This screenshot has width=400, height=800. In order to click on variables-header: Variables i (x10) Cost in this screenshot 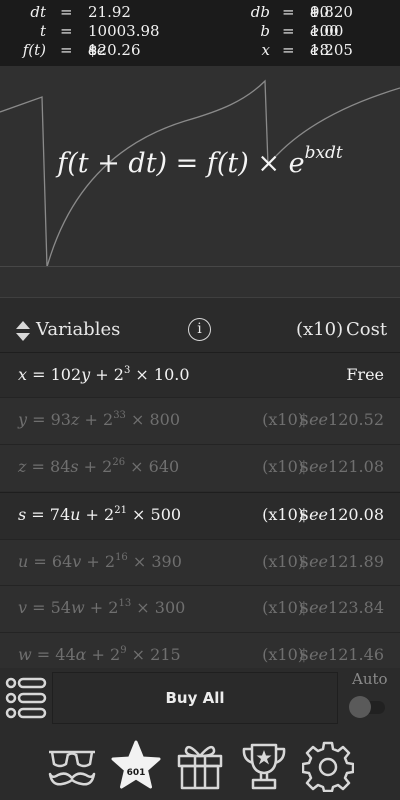, I will do `click(200, 326)`.